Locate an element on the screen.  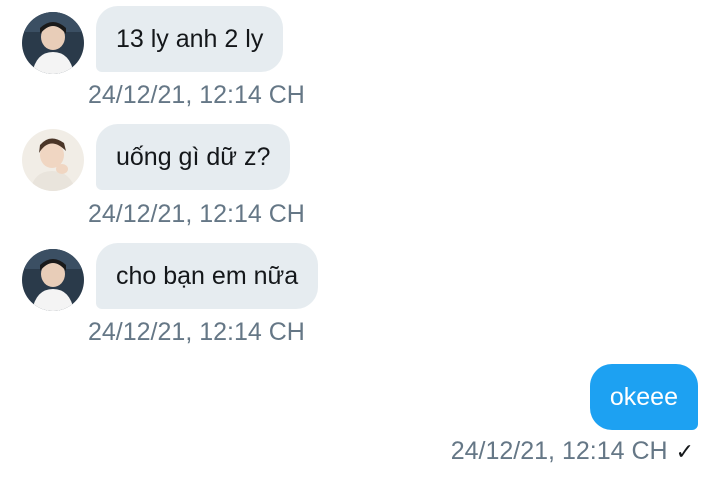
message-bubble: uống gì dữ z? is located at coordinates (193, 157).